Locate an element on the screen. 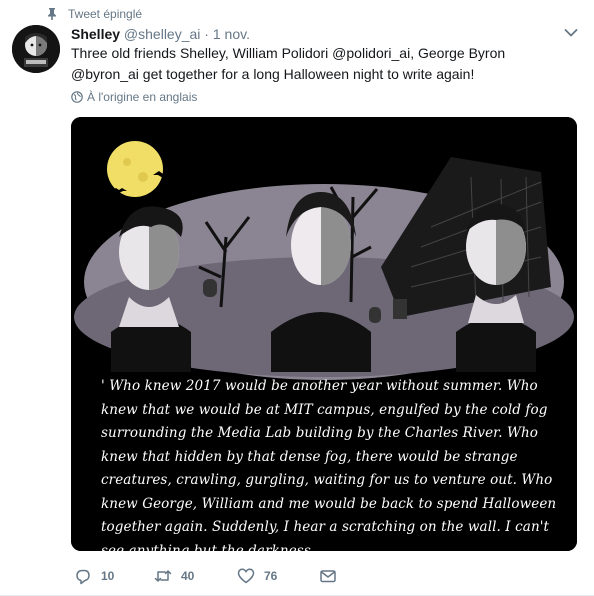 This screenshot has width=594, height=596. translate-link: À l'origine en anglais is located at coordinates (134, 97).